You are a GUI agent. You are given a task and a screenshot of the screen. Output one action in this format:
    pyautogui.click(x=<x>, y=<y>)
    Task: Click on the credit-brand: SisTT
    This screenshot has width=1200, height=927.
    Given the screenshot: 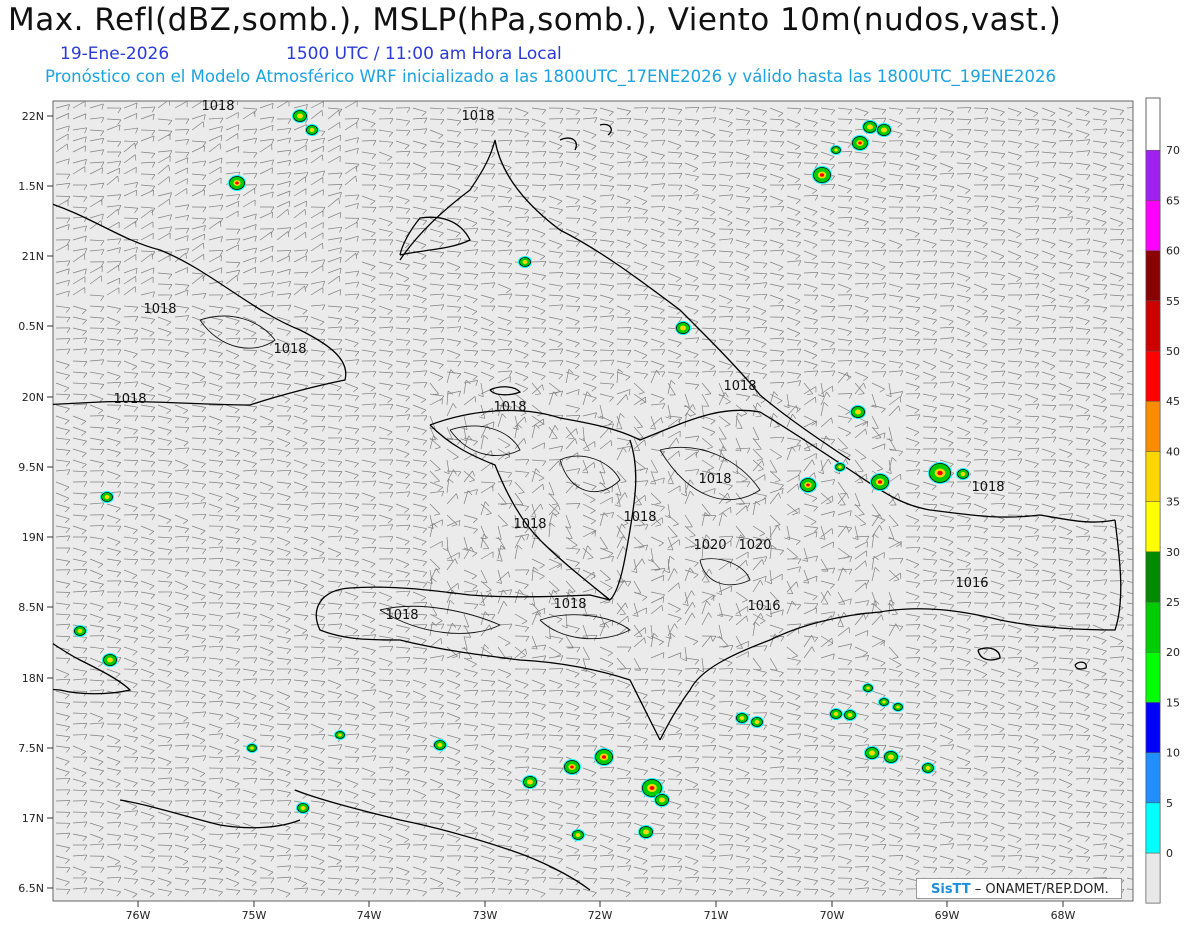 What is the action you would take?
    pyautogui.click(x=951, y=889)
    